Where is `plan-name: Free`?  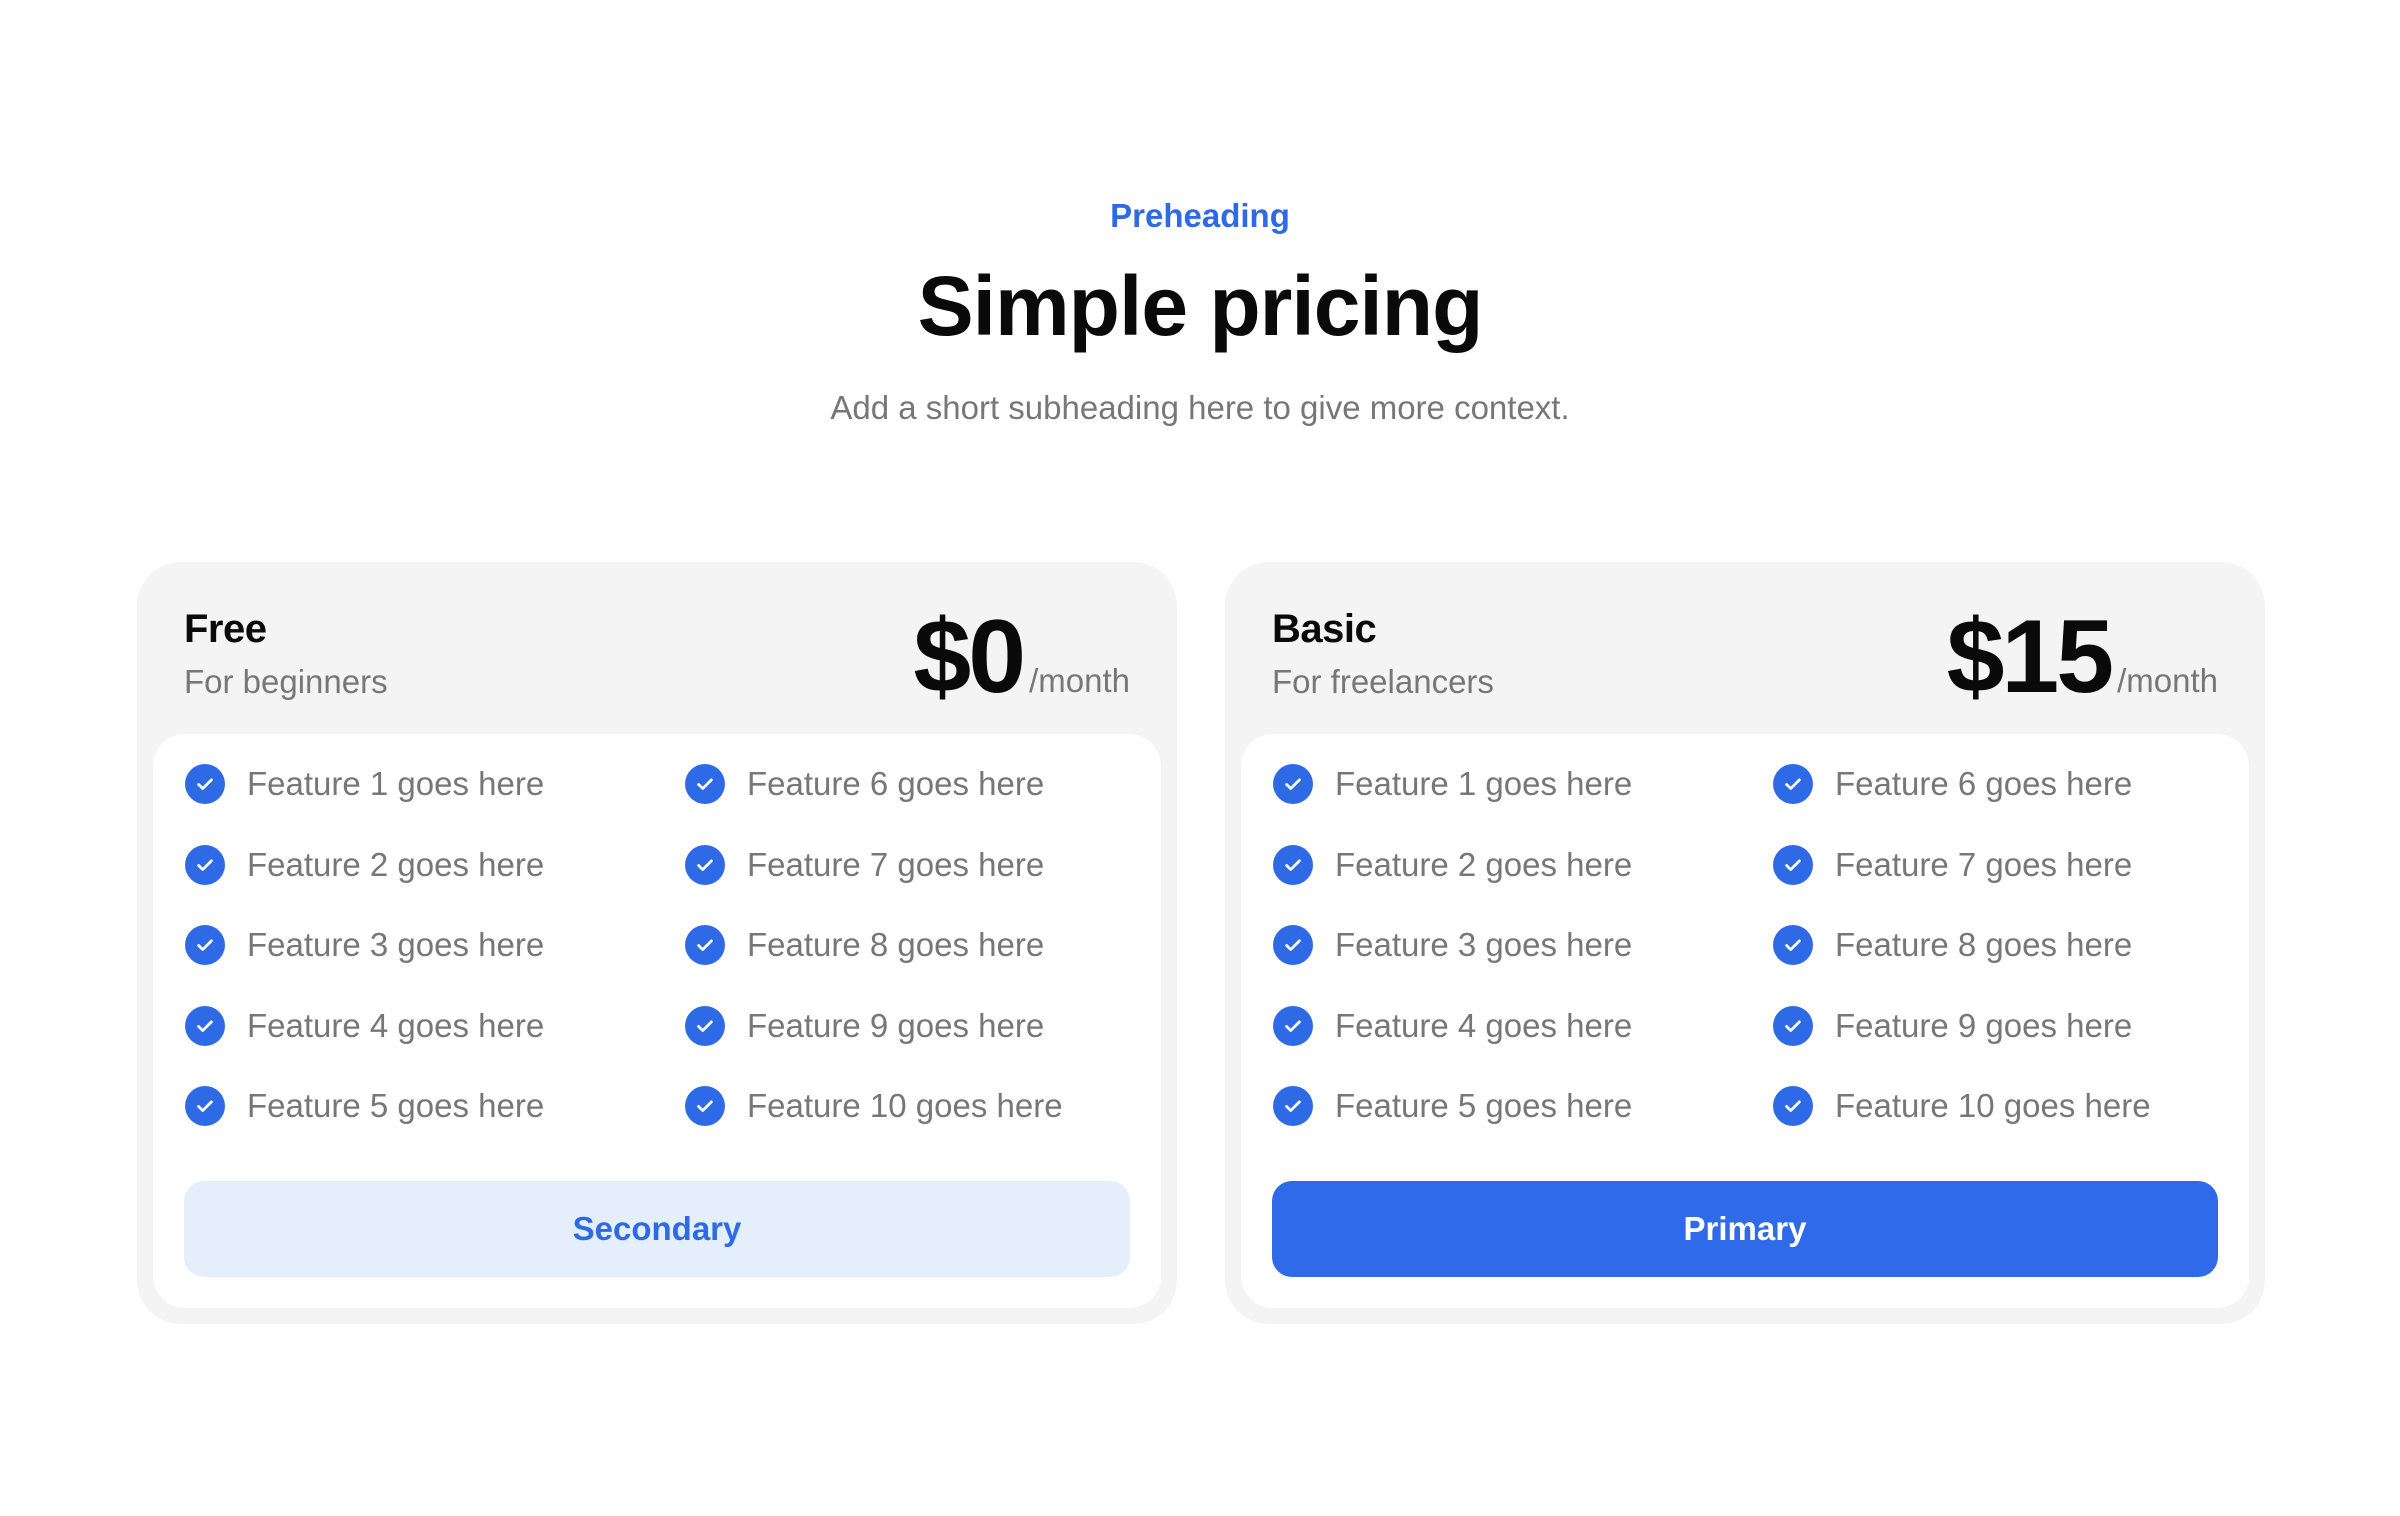 plan-name: Free is located at coordinates (225, 629).